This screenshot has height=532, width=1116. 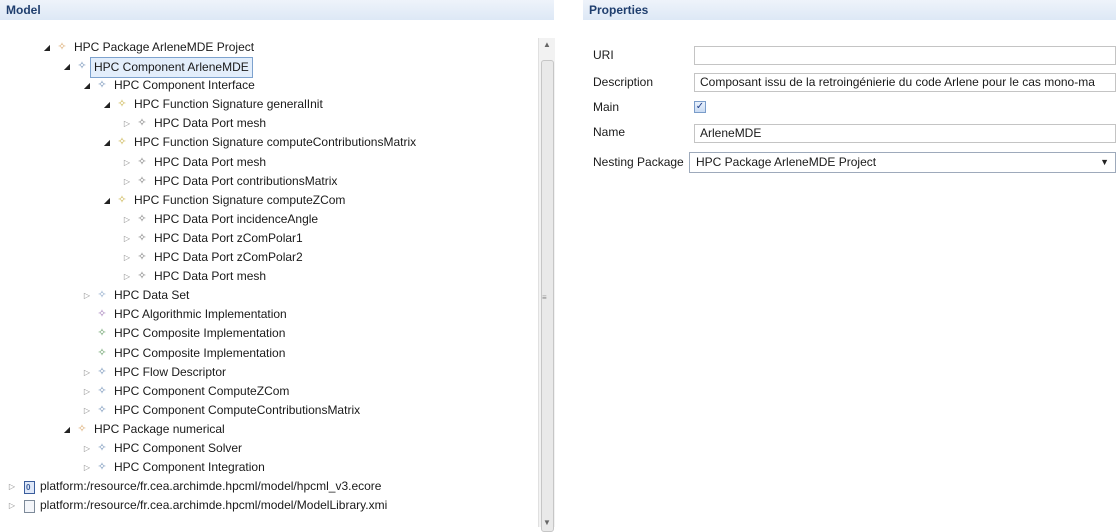 I want to click on tree-node-label: HPC Data Port zComPolar1, so click(x=228, y=237).